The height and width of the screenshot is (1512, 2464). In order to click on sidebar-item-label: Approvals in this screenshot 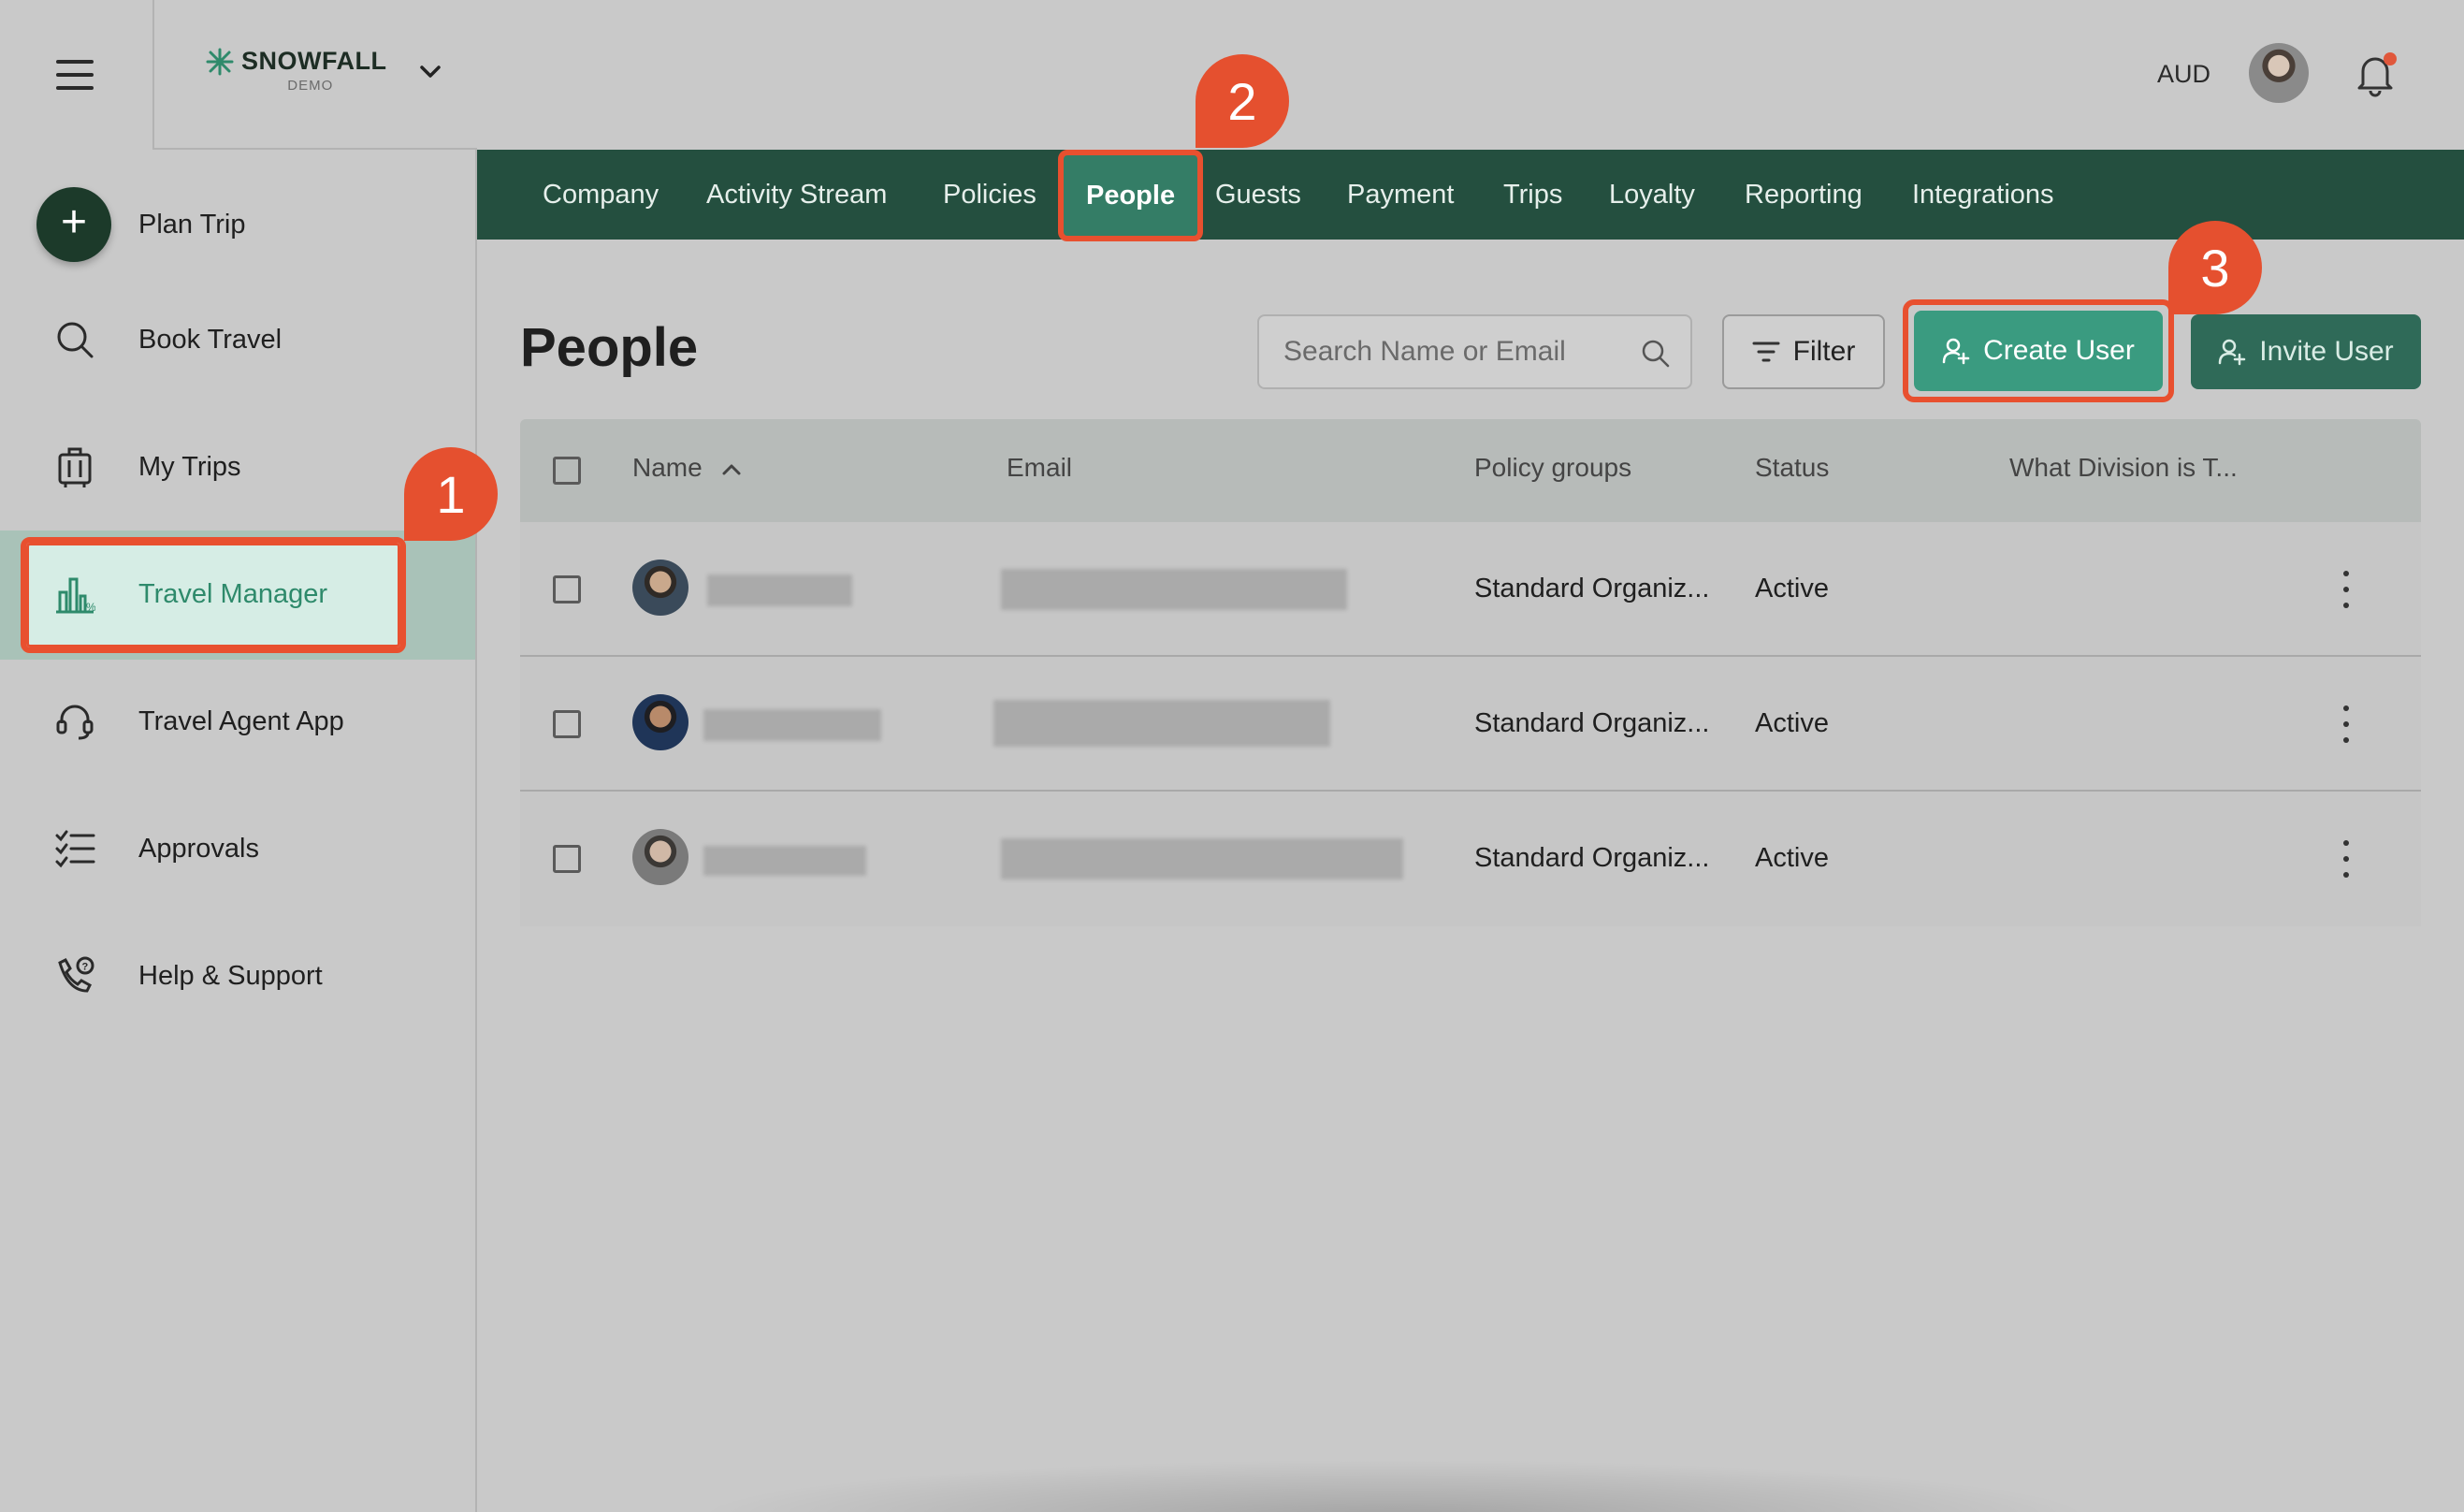, I will do `click(199, 849)`.